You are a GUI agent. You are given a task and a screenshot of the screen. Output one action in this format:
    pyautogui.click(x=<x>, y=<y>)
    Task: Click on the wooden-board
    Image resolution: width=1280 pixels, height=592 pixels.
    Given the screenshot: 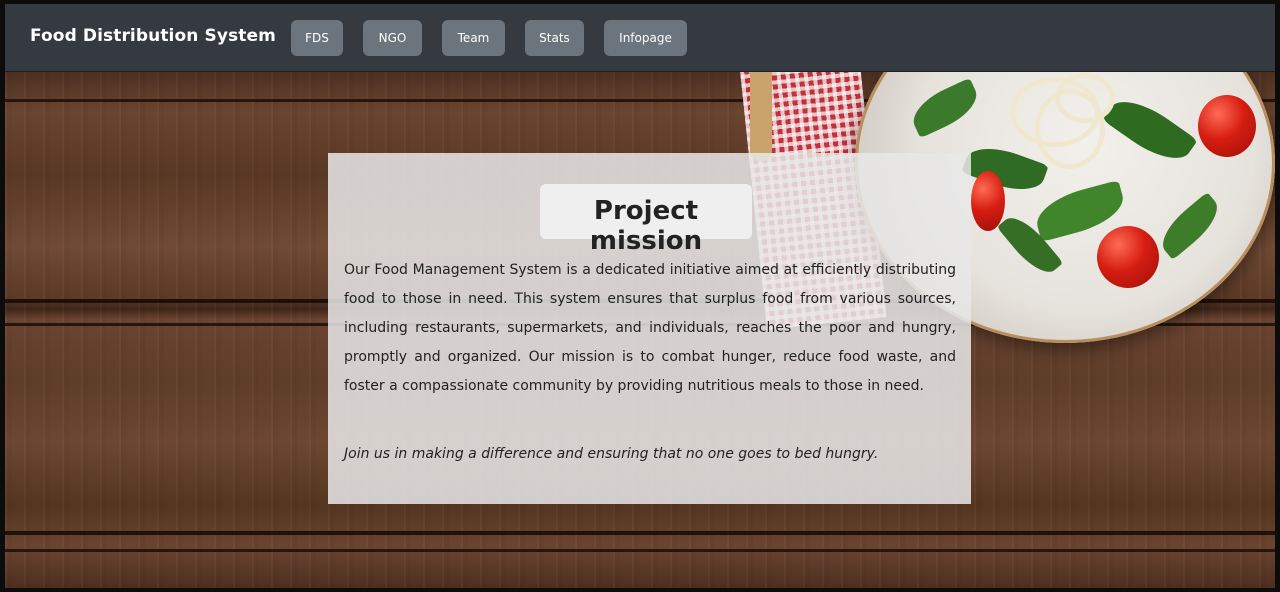 What is the action you would take?
    pyautogui.click(x=761, y=116)
    